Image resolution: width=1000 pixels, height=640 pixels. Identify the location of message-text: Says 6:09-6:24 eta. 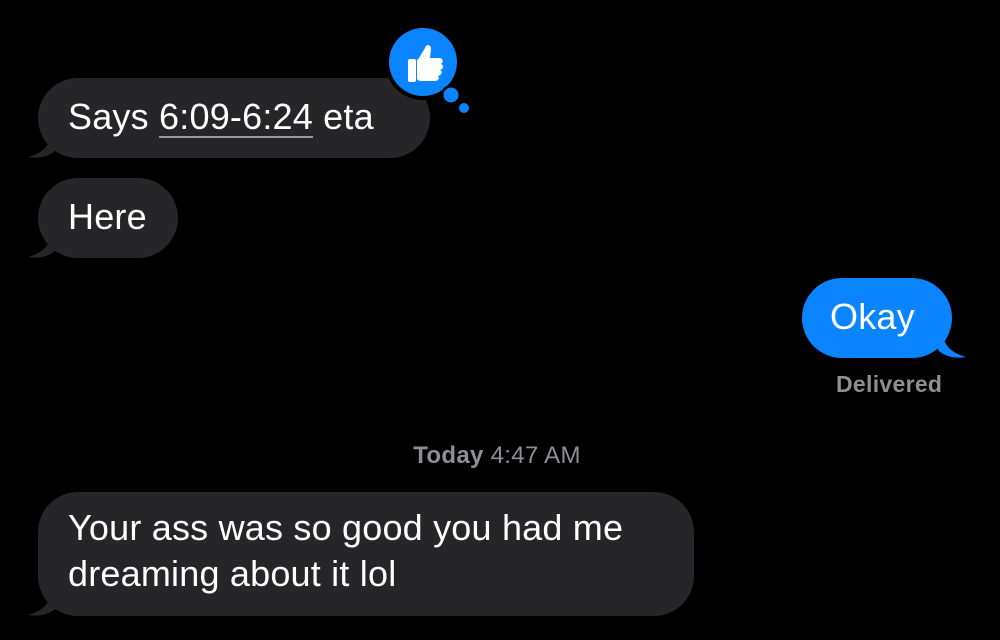
(221, 116).